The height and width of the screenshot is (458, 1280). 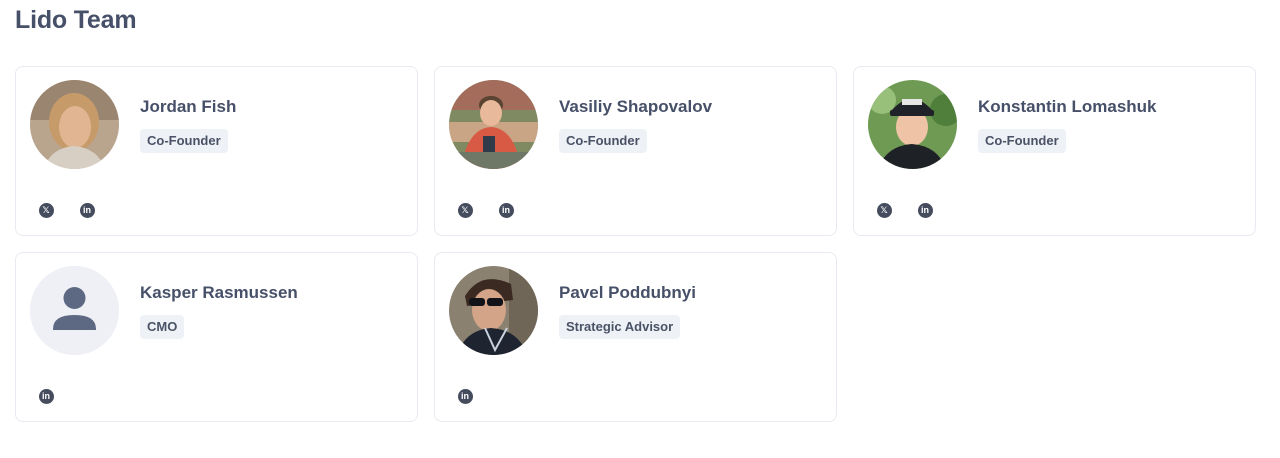 What do you see at coordinates (162, 327) in the screenshot?
I see `role-badge: CMO` at bounding box center [162, 327].